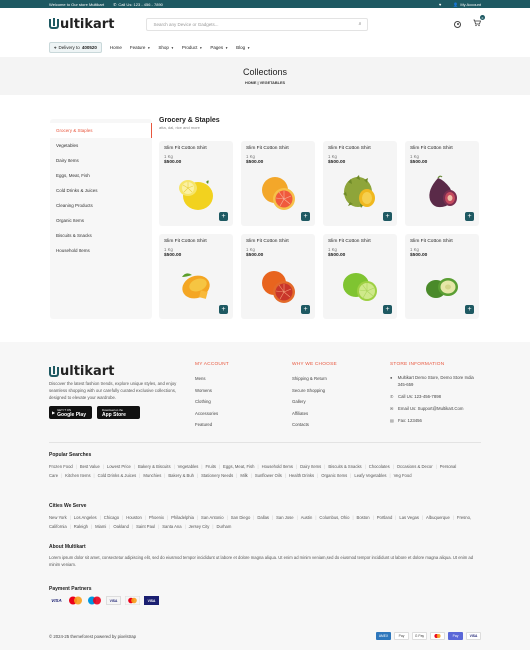 The height and width of the screenshot is (650, 530). I want to click on tag-link: San Jose, so click(284, 517).